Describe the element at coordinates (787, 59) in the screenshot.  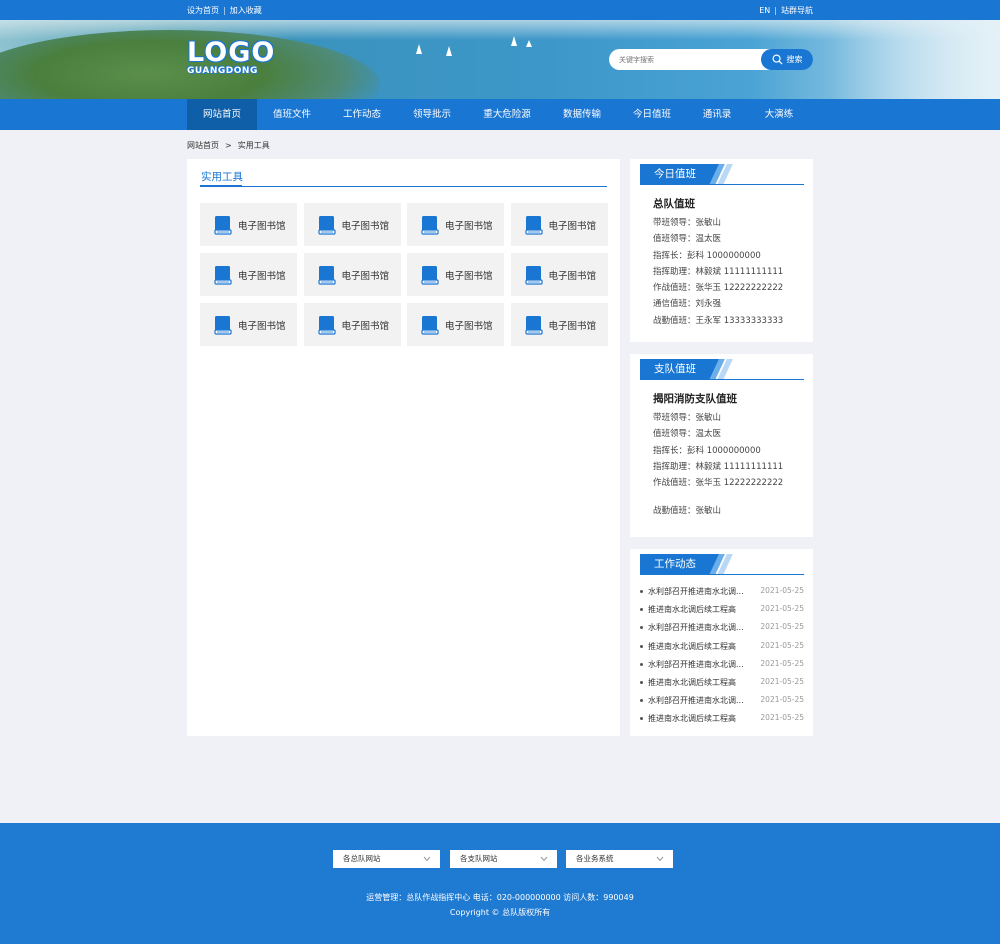
I see `search-button: 搜索` at that location.